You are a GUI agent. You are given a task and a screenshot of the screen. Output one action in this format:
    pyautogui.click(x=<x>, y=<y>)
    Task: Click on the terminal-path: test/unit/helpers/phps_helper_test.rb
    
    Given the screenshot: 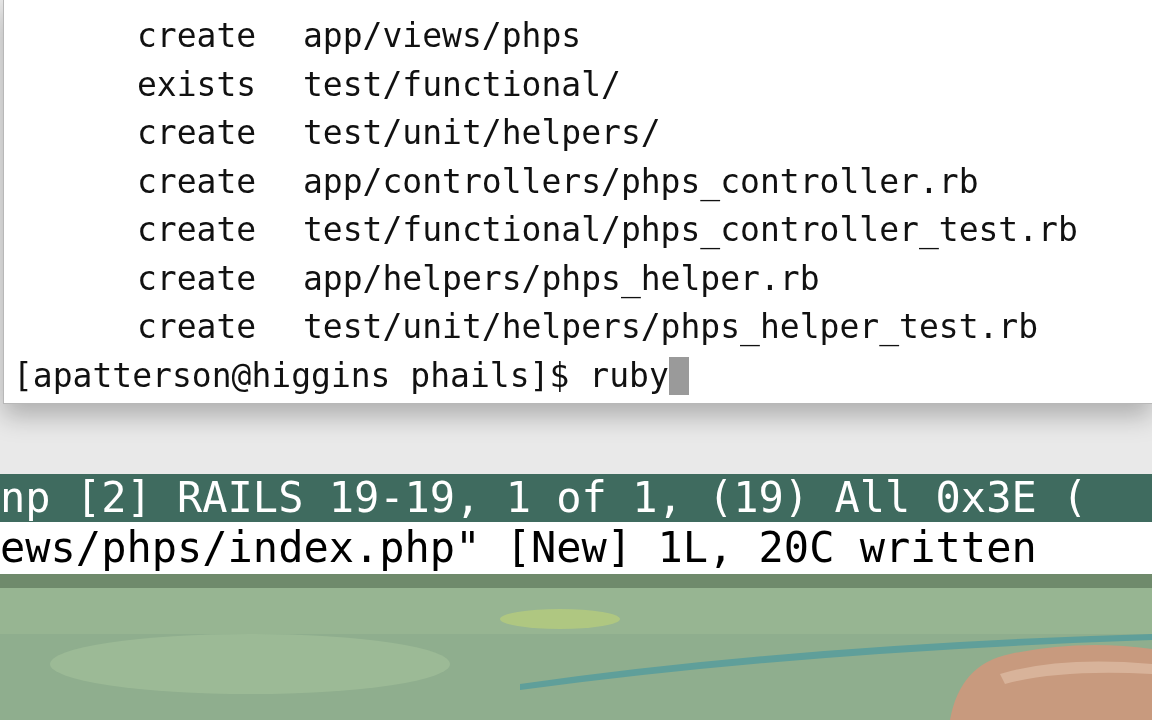 What is the action you would take?
    pyautogui.click(x=671, y=327)
    